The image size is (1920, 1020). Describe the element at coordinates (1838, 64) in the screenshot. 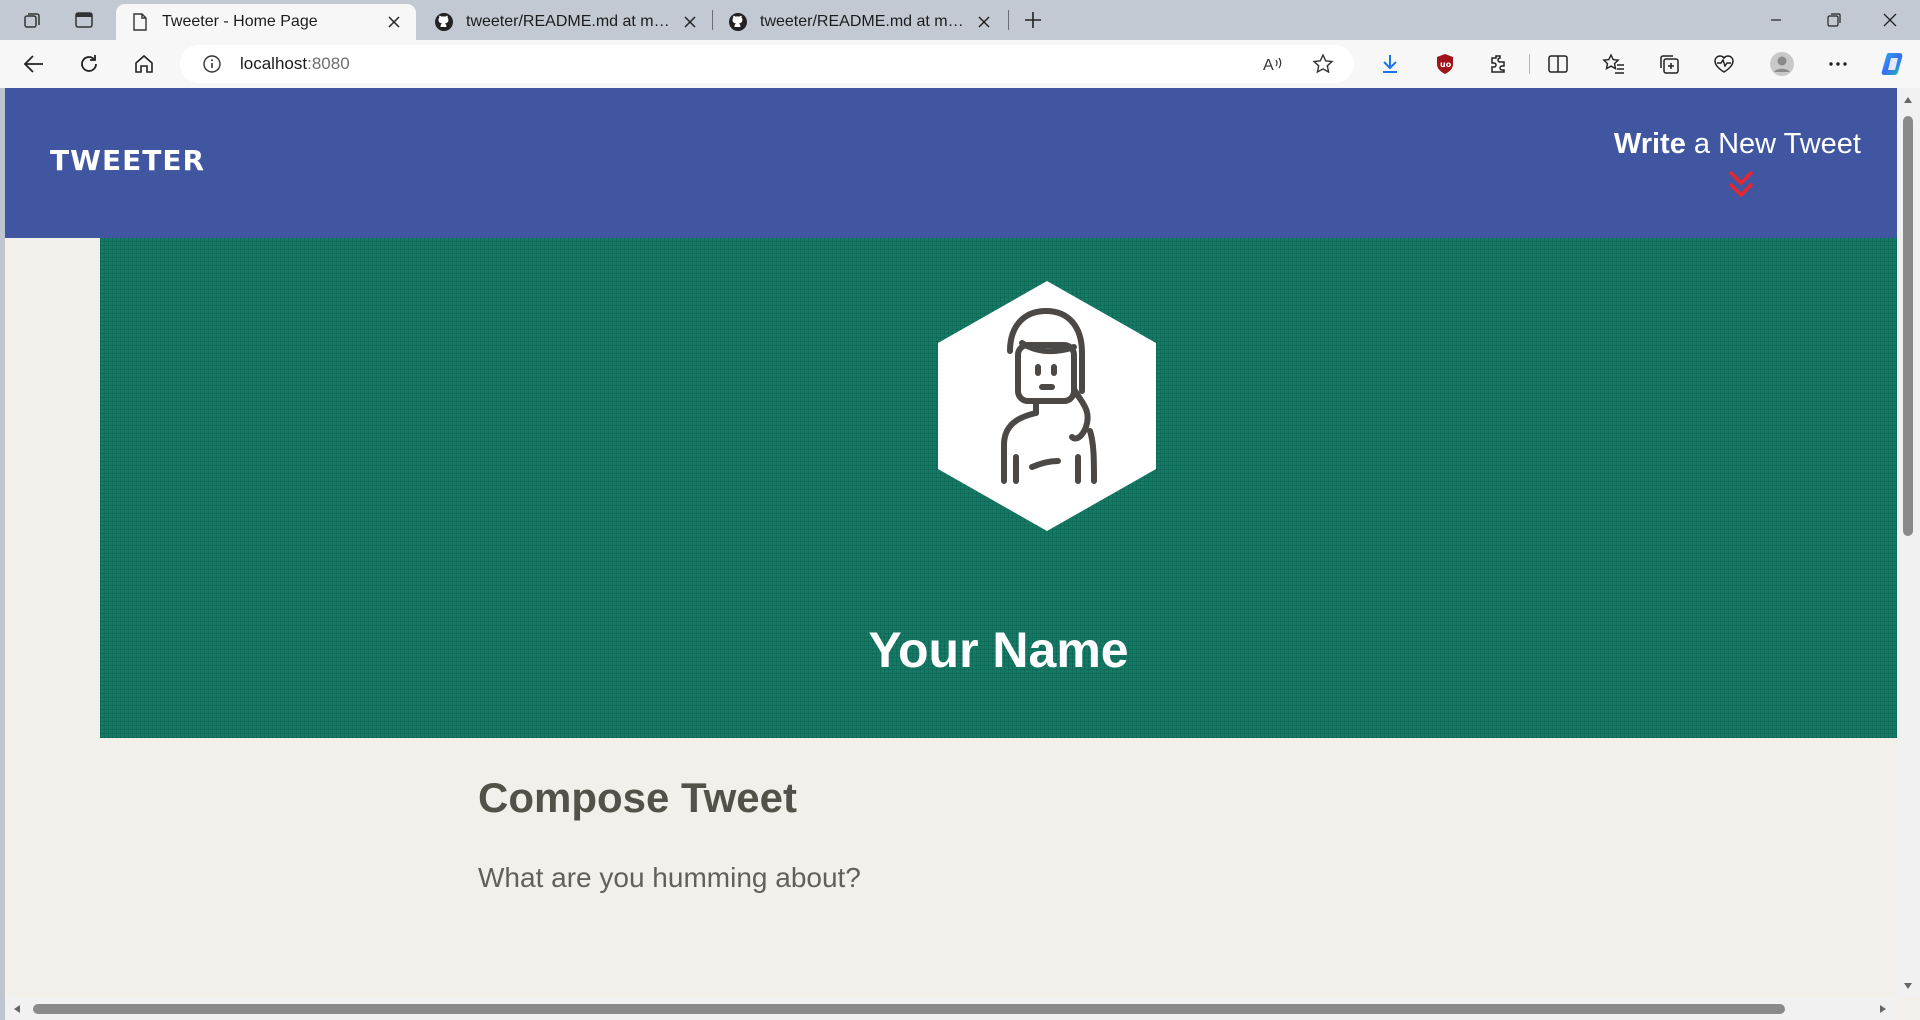

I see `settings-more-icon` at that location.